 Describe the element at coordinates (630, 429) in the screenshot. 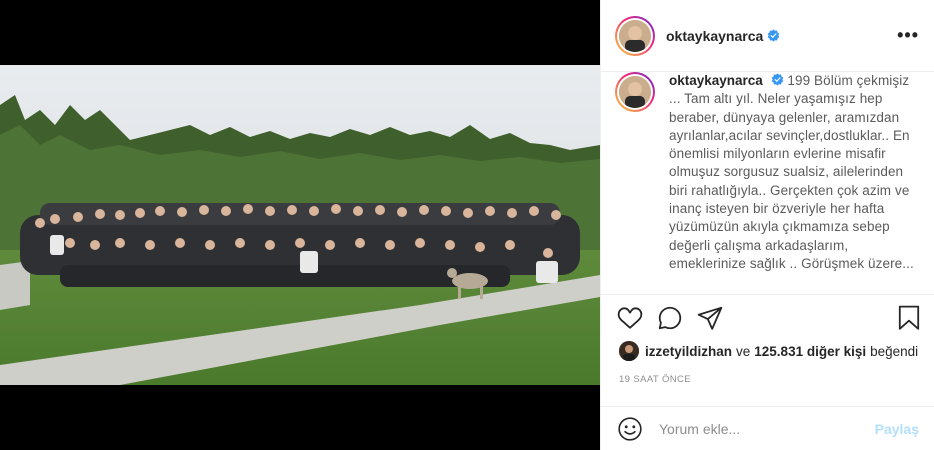

I see `smiley-icon` at that location.